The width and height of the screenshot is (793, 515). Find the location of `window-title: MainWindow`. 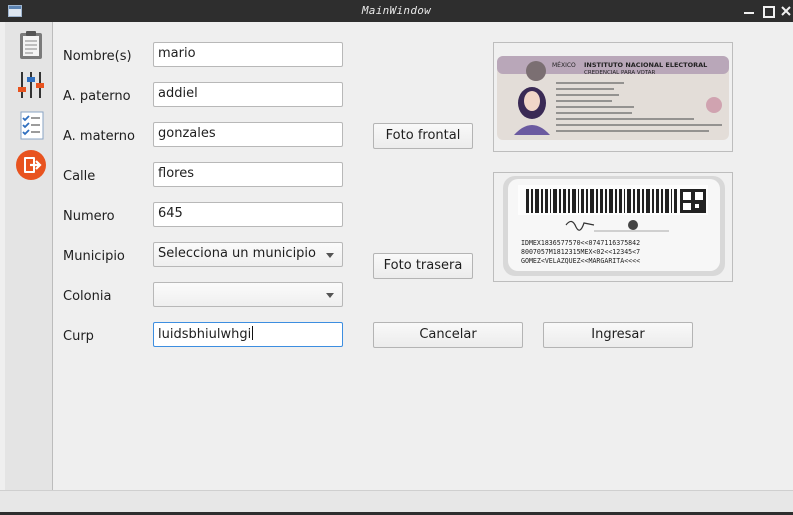

window-title: MainWindow is located at coordinates (396, 10).